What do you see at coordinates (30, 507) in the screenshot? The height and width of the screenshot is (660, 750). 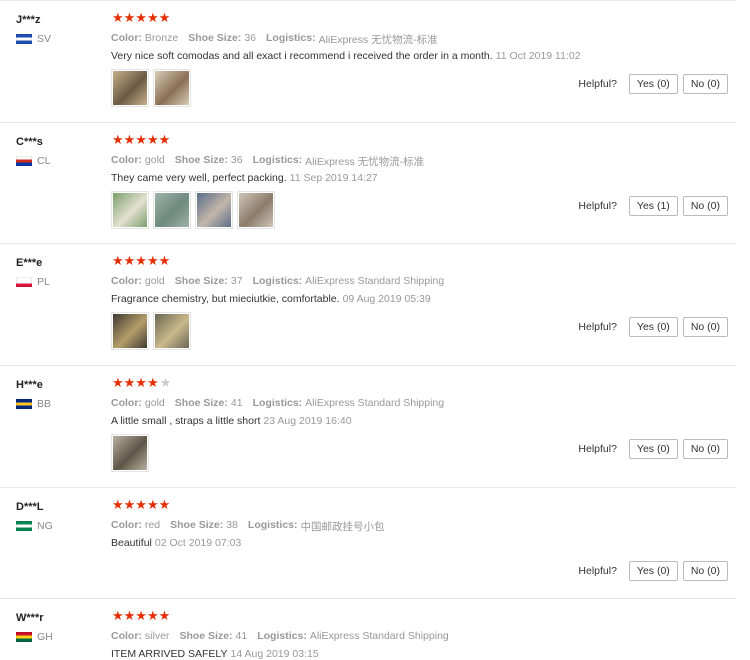 I see `reviewer-name: D***L` at bounding box center [30, 507].